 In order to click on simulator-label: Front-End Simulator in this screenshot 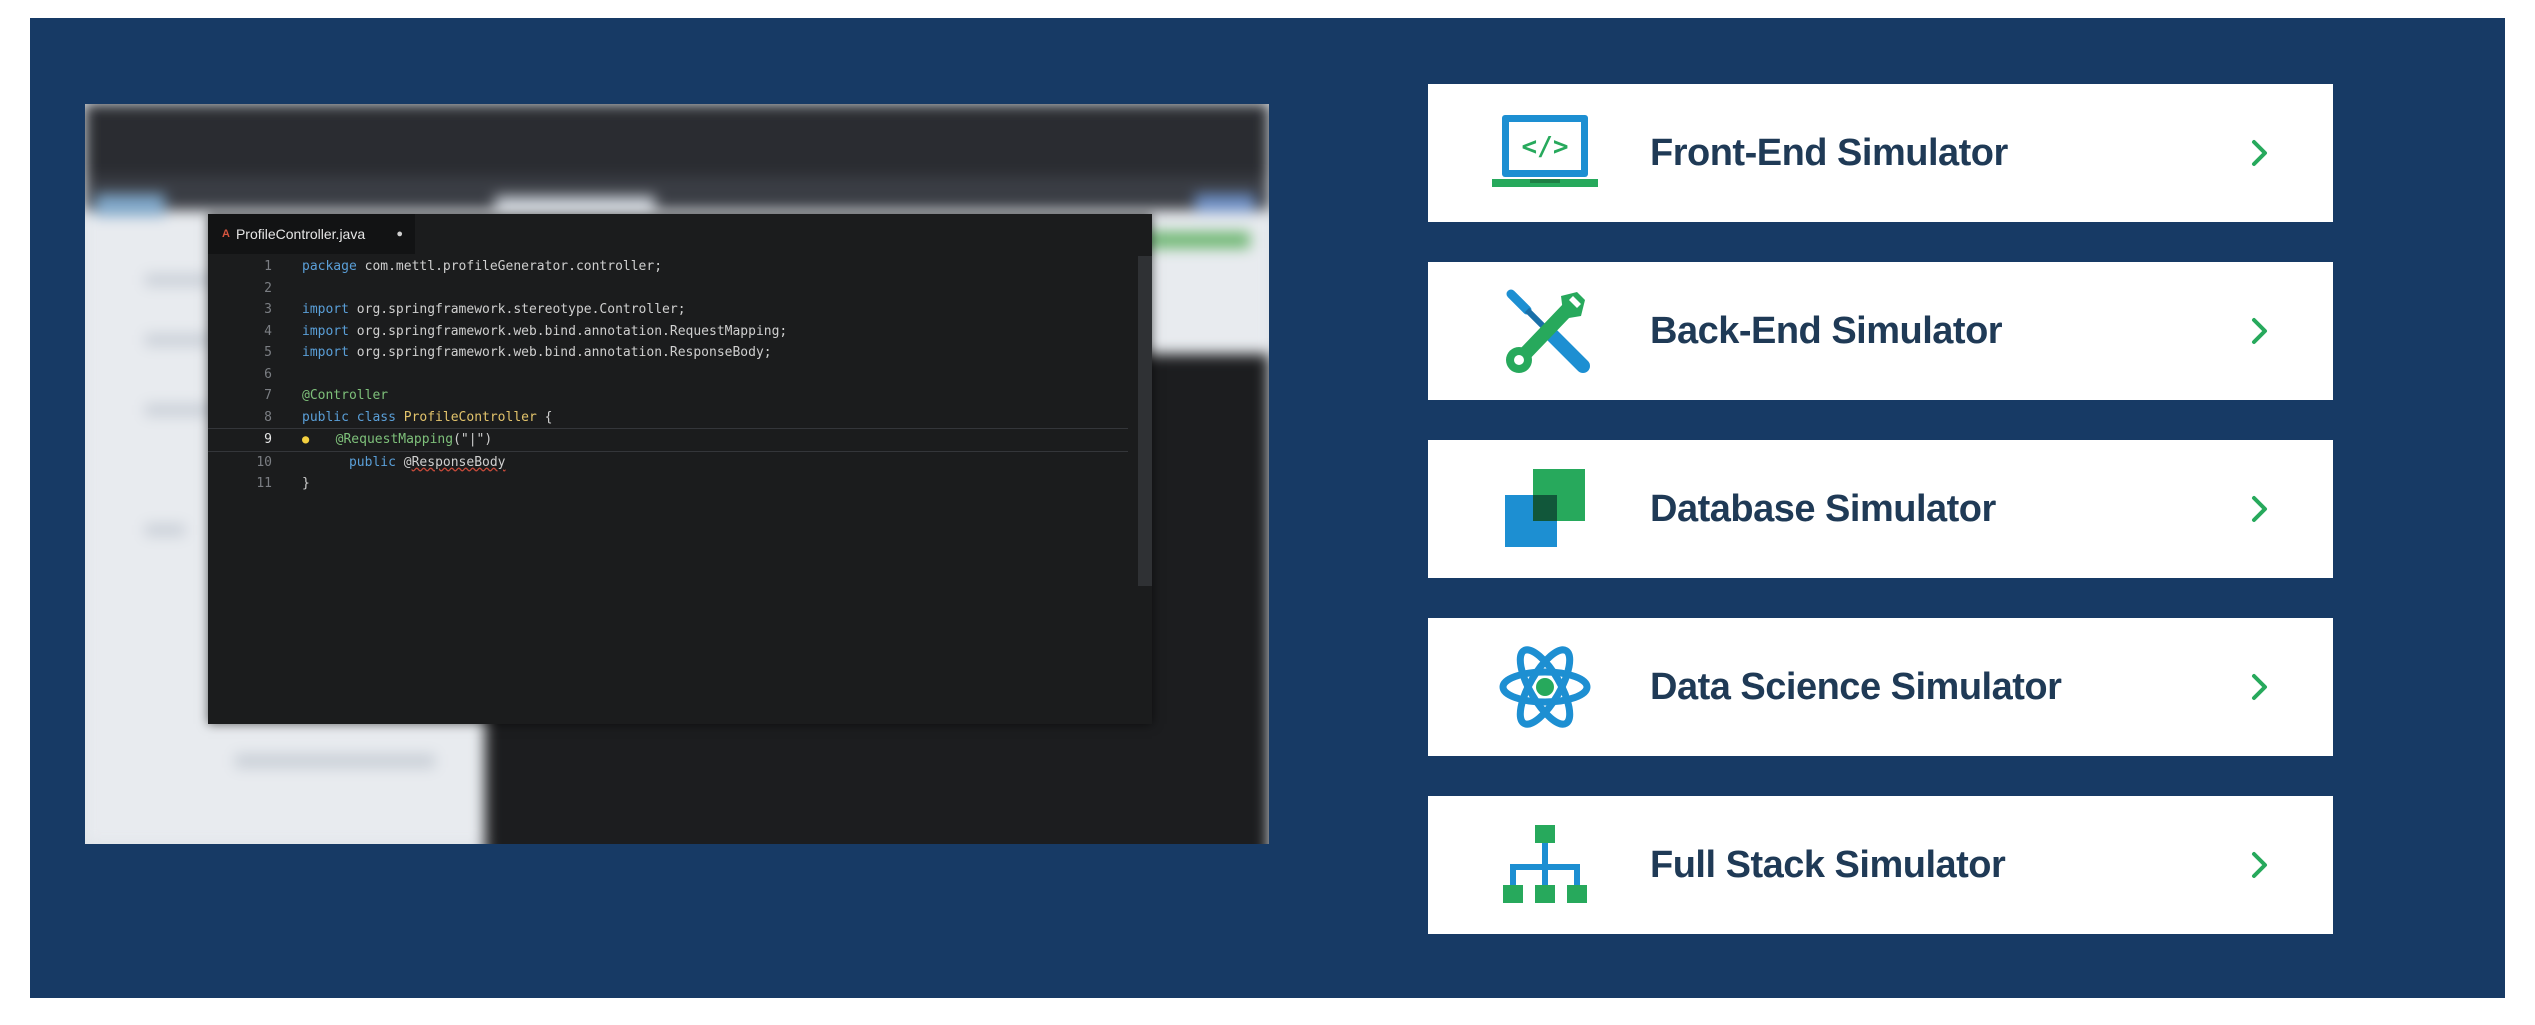, I will do `click(1829, 152)`.